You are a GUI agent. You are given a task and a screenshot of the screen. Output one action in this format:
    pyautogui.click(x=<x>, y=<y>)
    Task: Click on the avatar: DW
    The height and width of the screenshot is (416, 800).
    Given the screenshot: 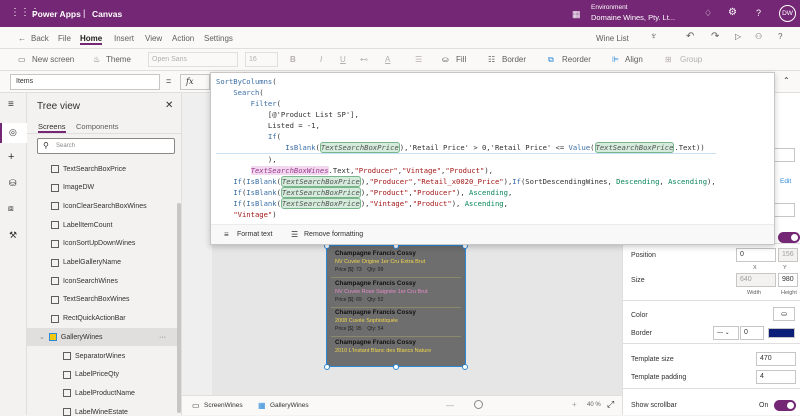 What is the action you would take?
    pyautogui.click(x=787, y=13)
    